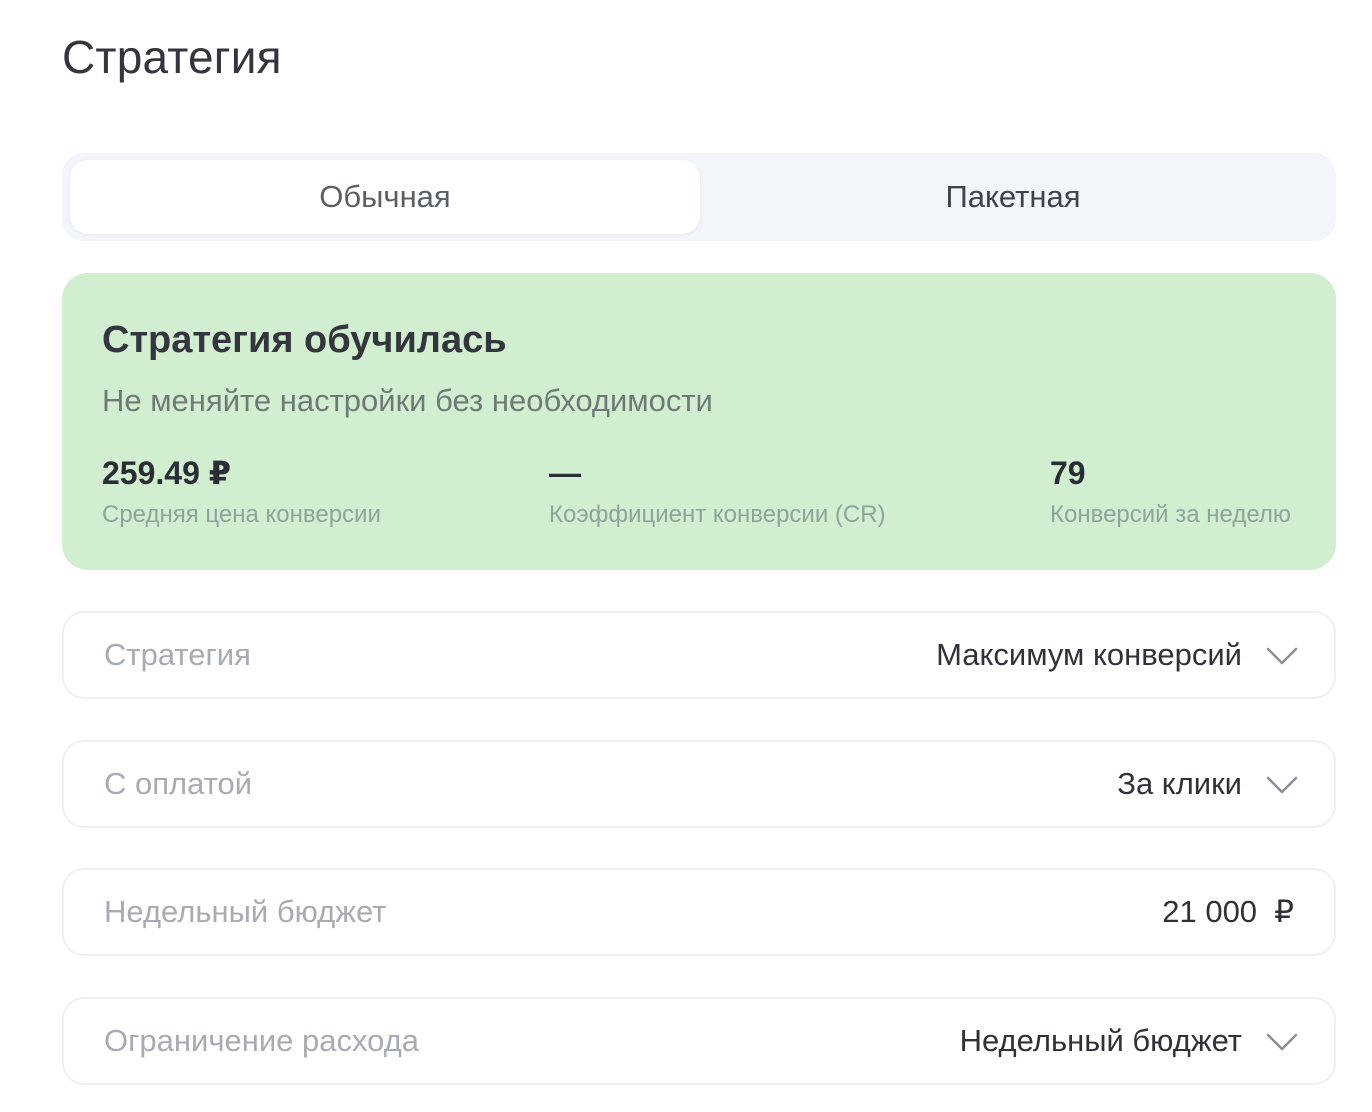 This screenshot has width=1372, height=1112. I want to click on spend-limit-select: Ограничение расхода Недельный бюджет, so click(699, 1041).